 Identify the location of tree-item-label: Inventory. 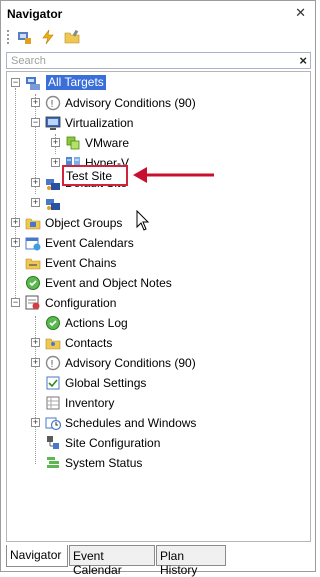
(90, 403).